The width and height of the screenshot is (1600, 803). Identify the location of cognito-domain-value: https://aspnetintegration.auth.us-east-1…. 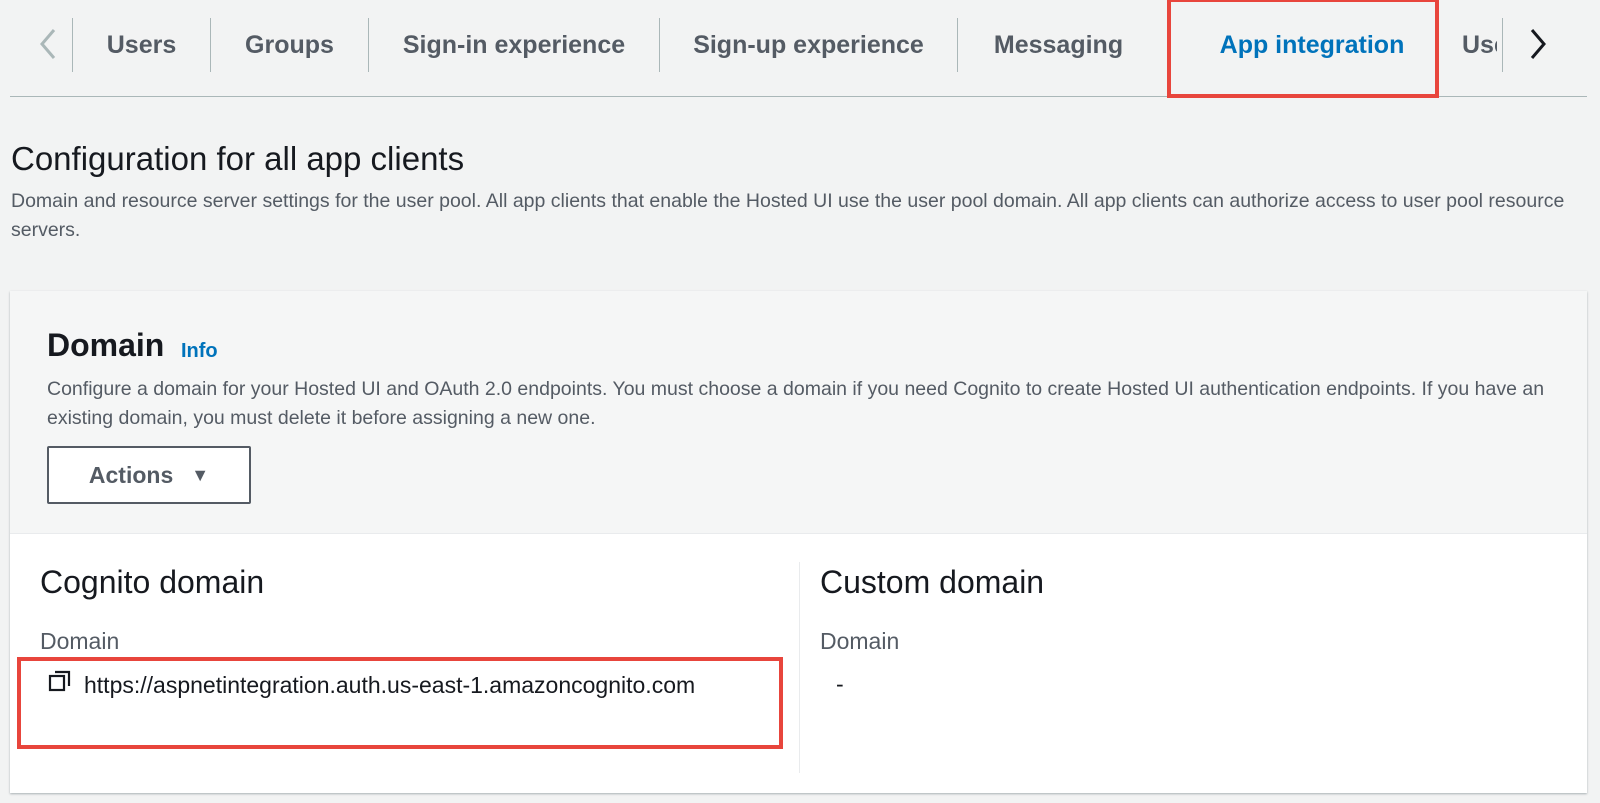
(399, 686).